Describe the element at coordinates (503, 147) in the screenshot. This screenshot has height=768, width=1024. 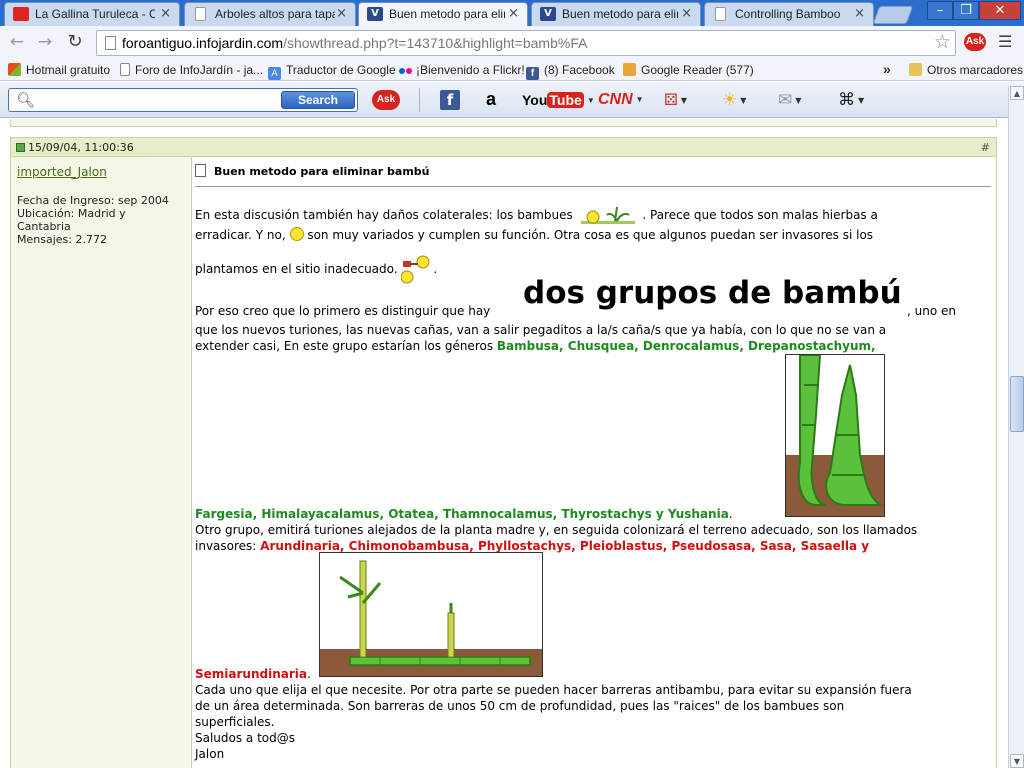
I see `post-header: 15/09/04, 11:00:36 #` at that location.